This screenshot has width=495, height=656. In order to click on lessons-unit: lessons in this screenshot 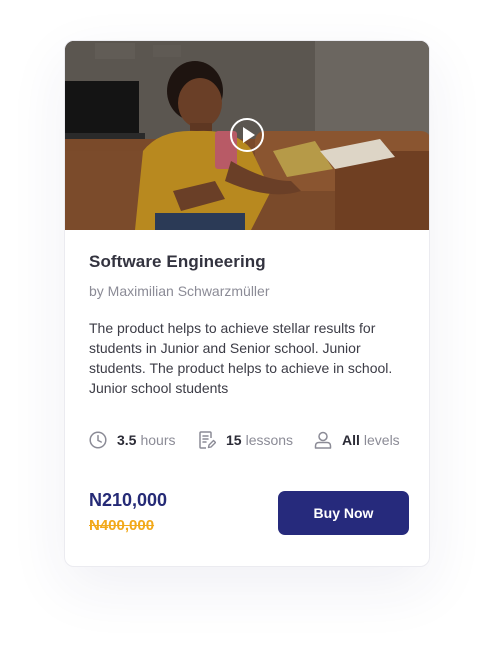, I will do `click(269, 440)`.